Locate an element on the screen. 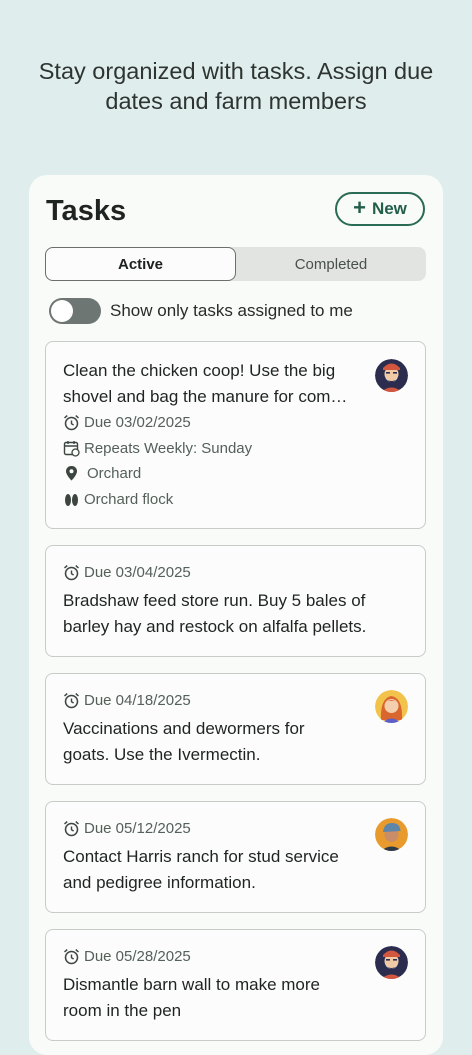 This screenshot has width=472, height=1055. man-with-cap-avatar-icon is located at coordinates (391, 834).